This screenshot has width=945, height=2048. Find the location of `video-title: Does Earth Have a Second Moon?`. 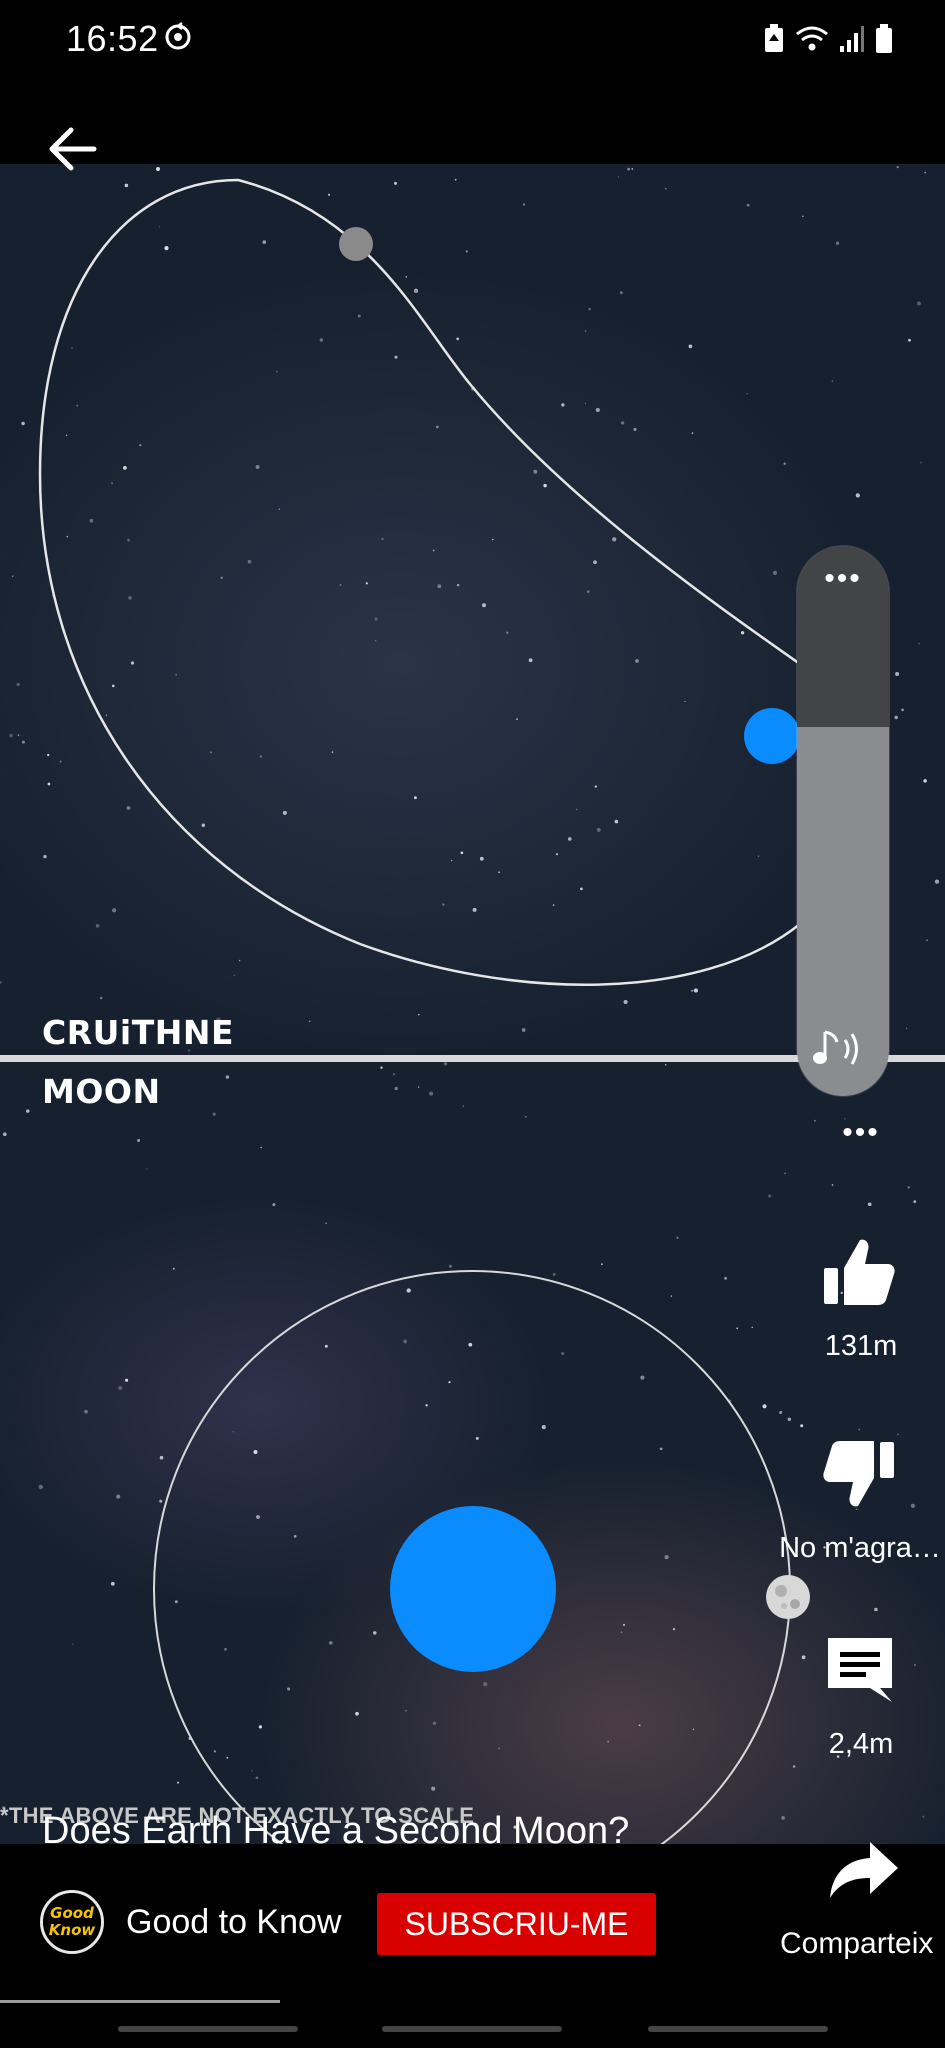

video-title: Does Earth Have a Second Moon? is located at coordinates (335, 1831).